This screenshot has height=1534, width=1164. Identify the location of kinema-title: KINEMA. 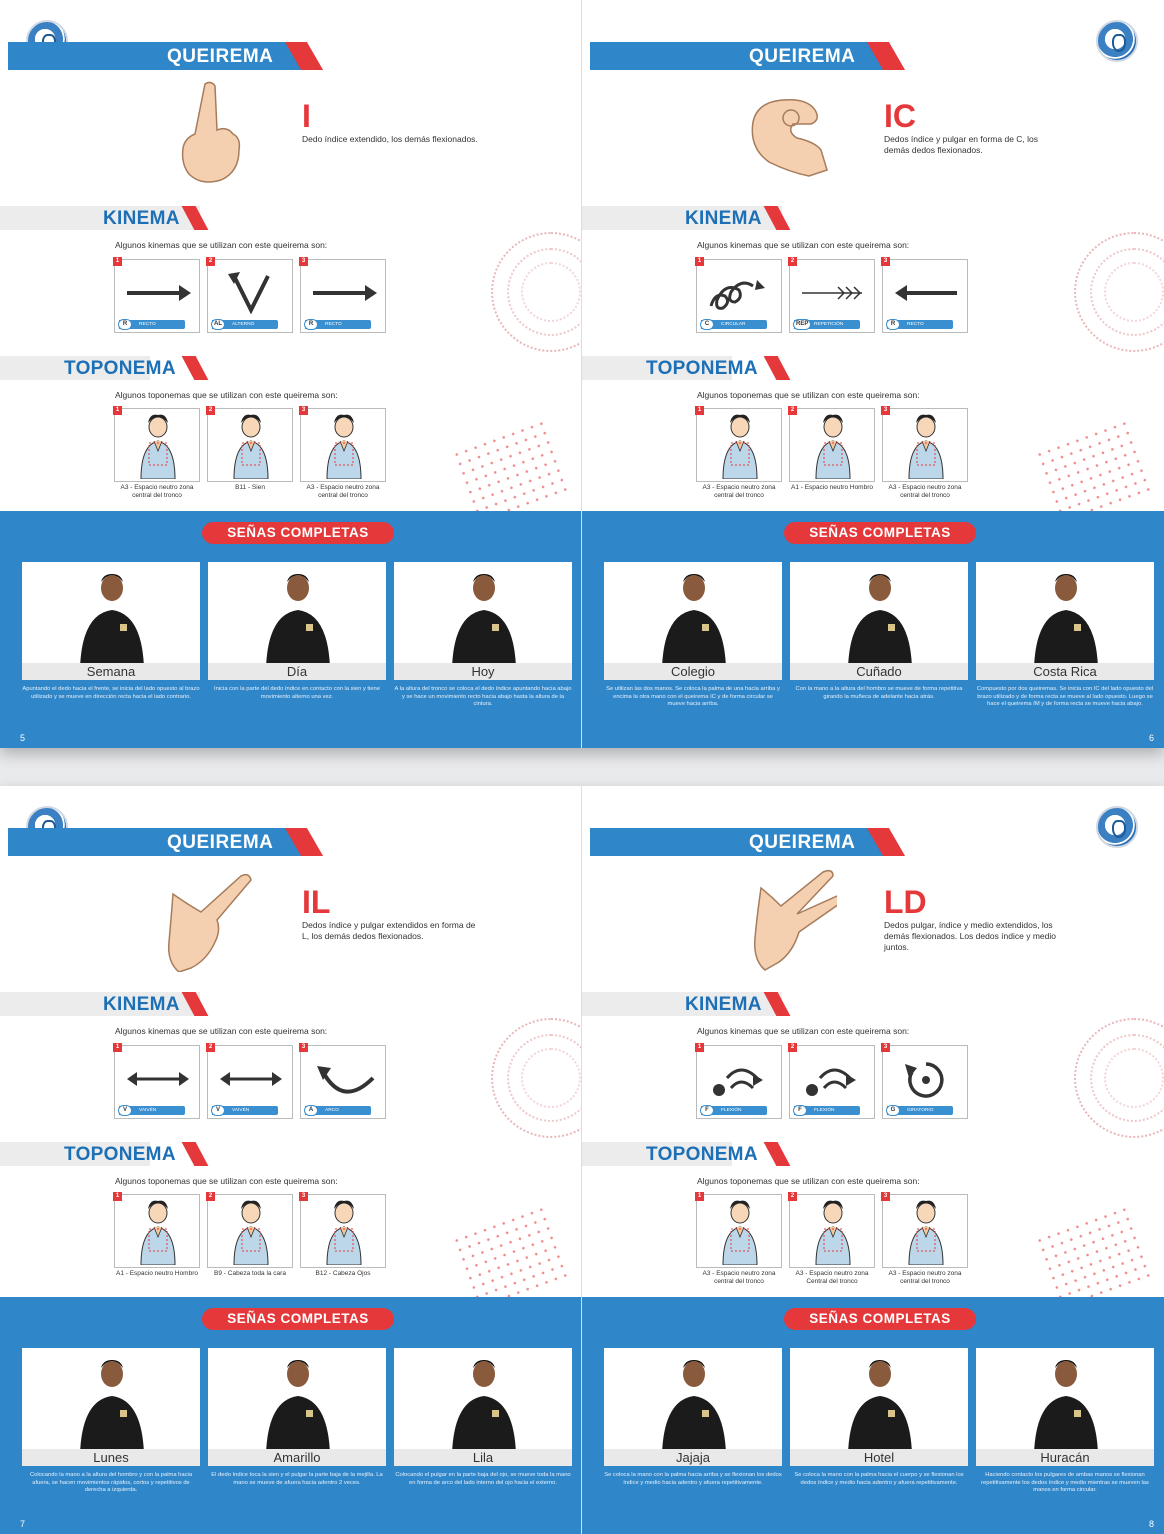
(141, 218).